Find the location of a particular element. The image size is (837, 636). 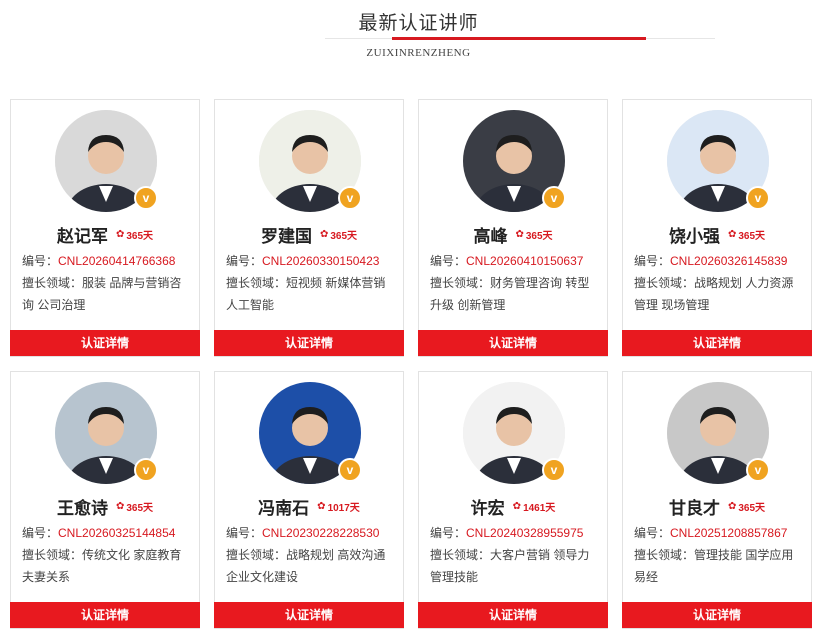

name-row: 罗建国 ✿ 365天 is located at coordinates (309, 234).